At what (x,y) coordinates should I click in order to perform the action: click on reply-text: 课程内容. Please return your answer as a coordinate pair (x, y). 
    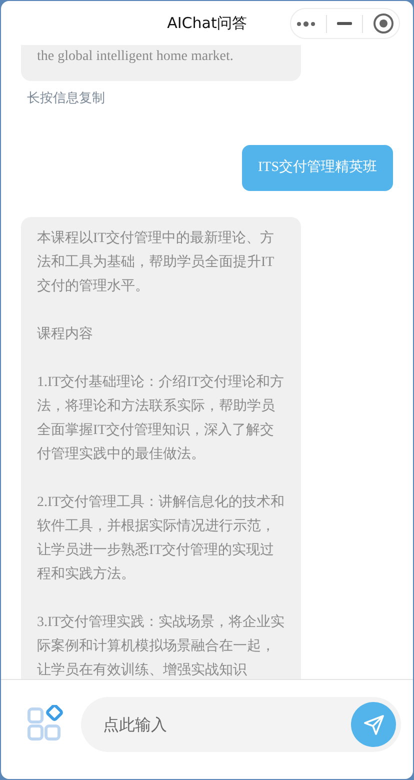
    Looking at the image, I should click on (65, 334).